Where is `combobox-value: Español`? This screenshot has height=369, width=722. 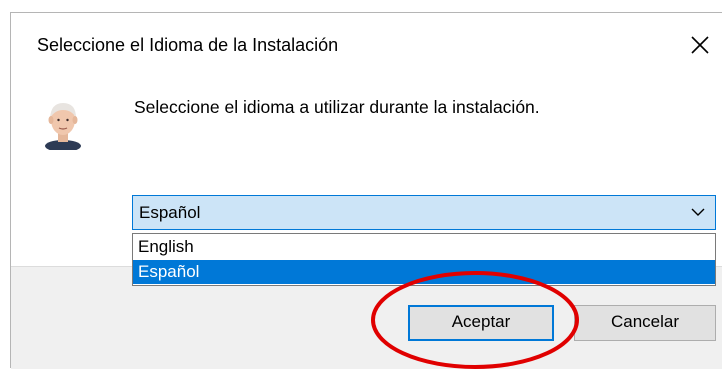
combobox-value: Español is located at coordinates (170, 212).